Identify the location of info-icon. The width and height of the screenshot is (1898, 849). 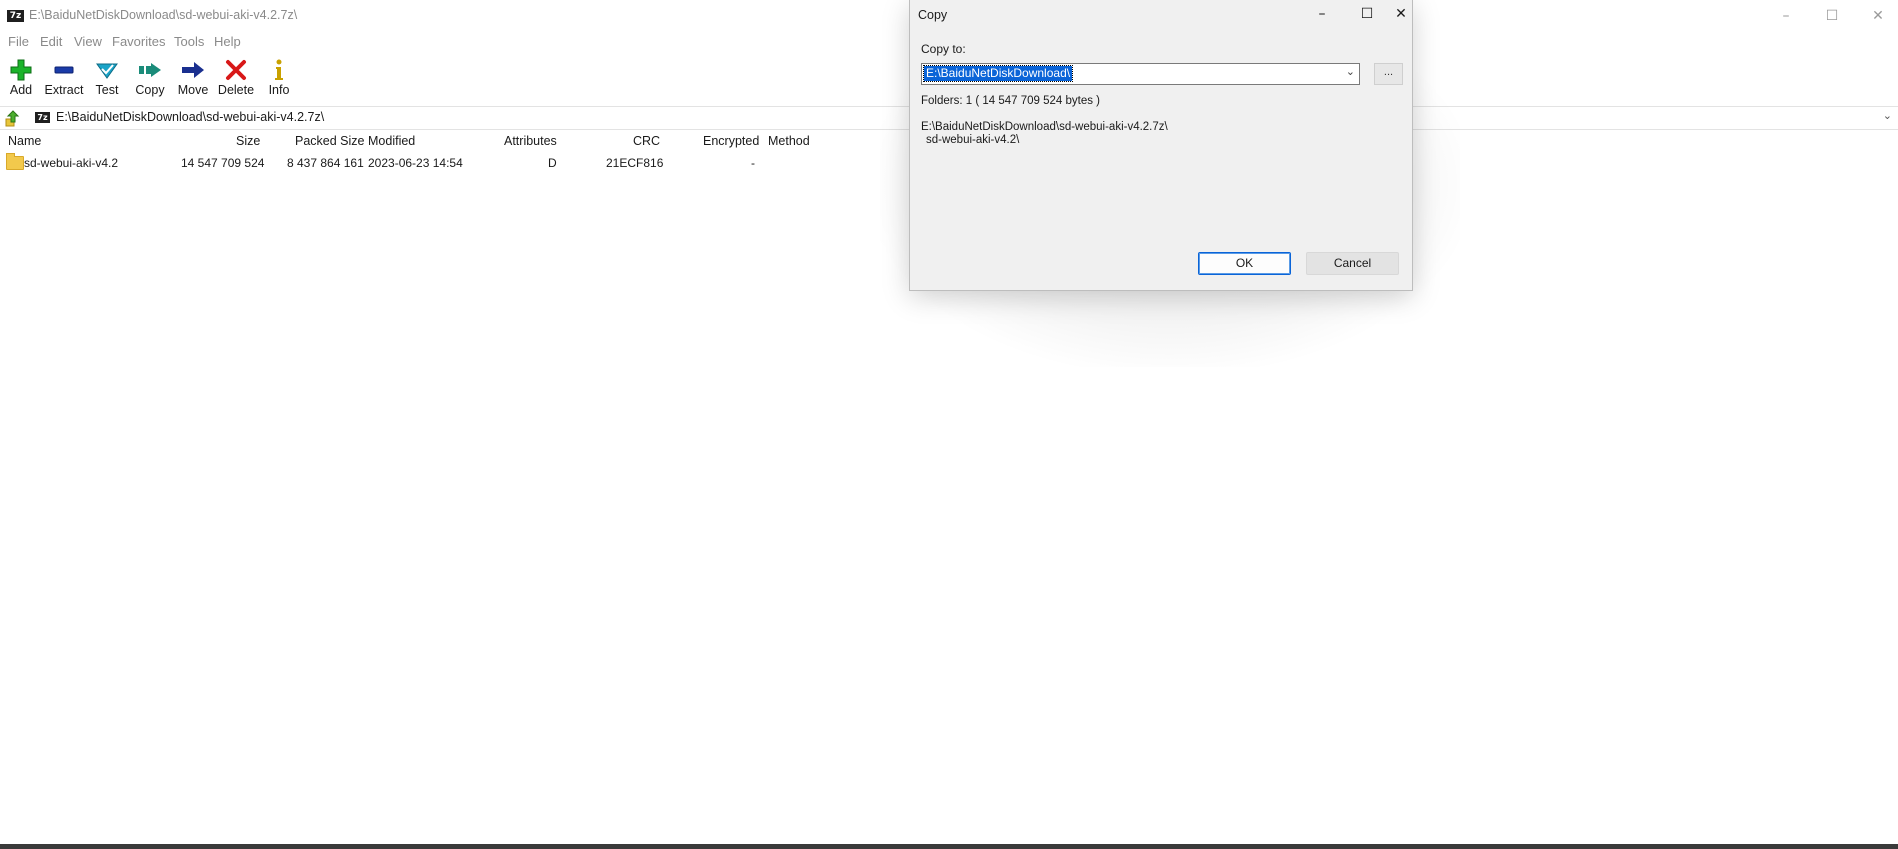
(279, 70).